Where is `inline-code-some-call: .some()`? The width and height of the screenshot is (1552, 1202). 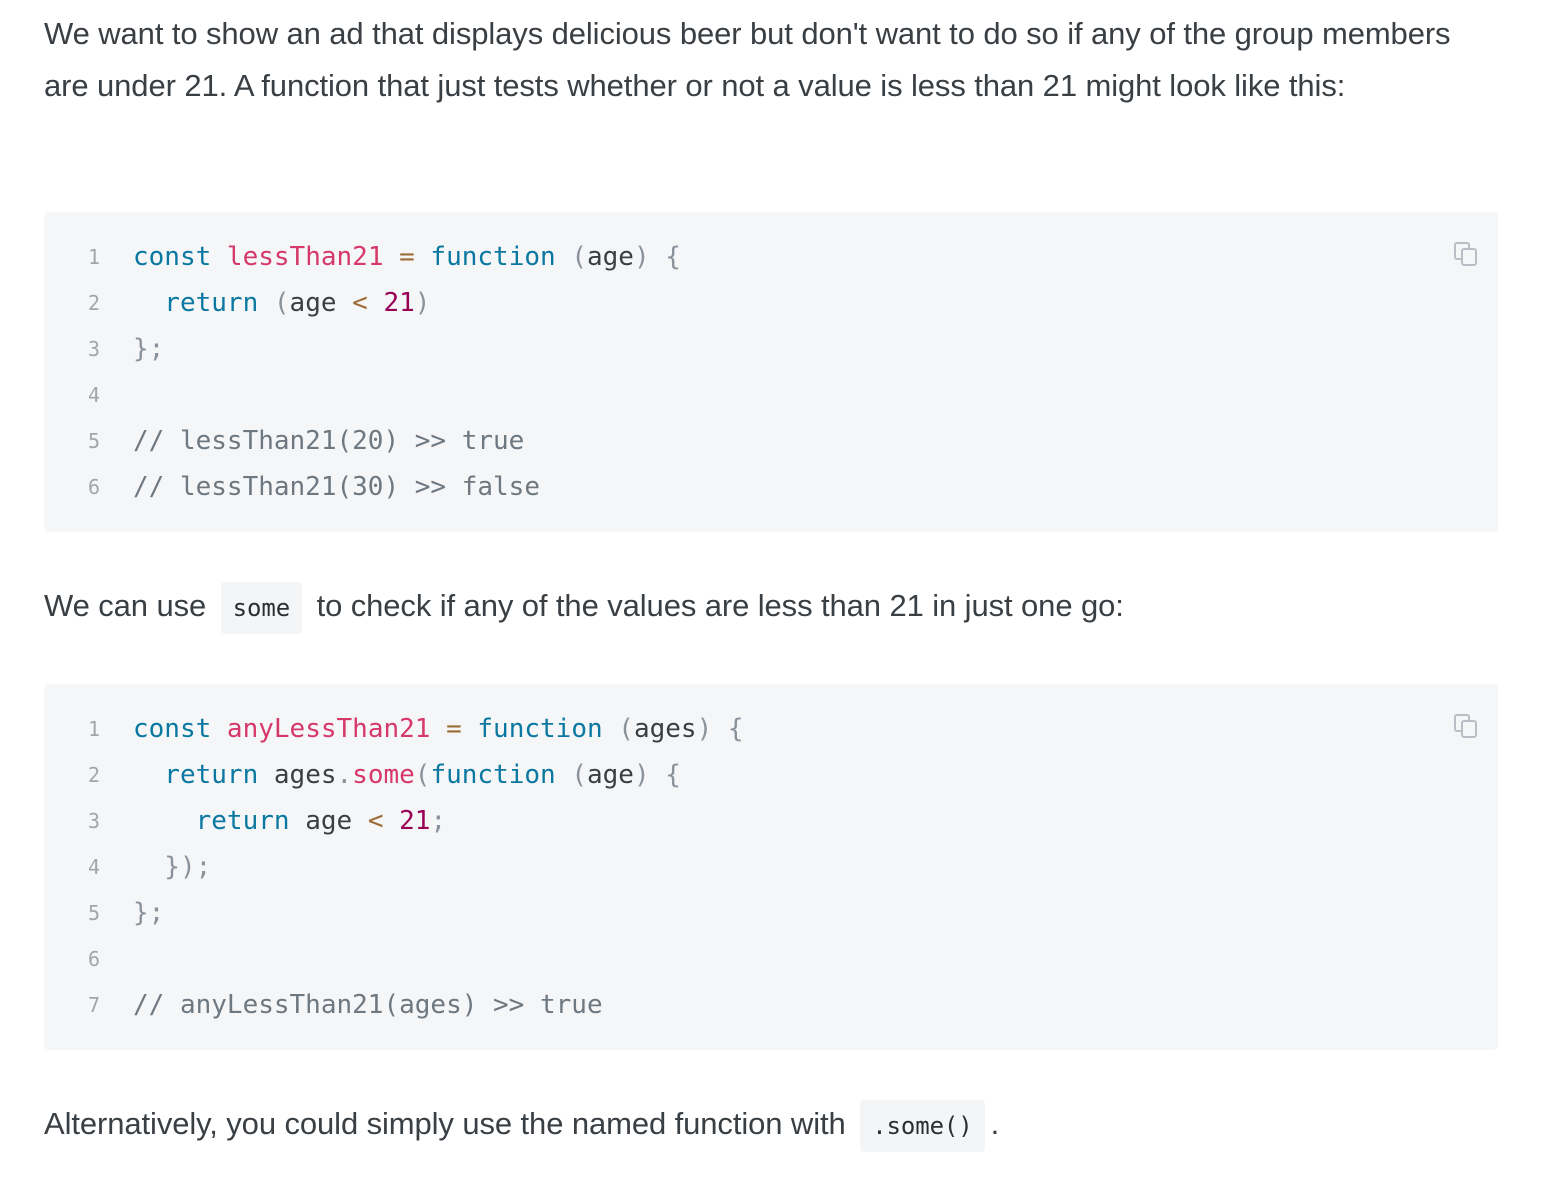 inline-code-some-call: .some() is located at coordinates (922, 1126).